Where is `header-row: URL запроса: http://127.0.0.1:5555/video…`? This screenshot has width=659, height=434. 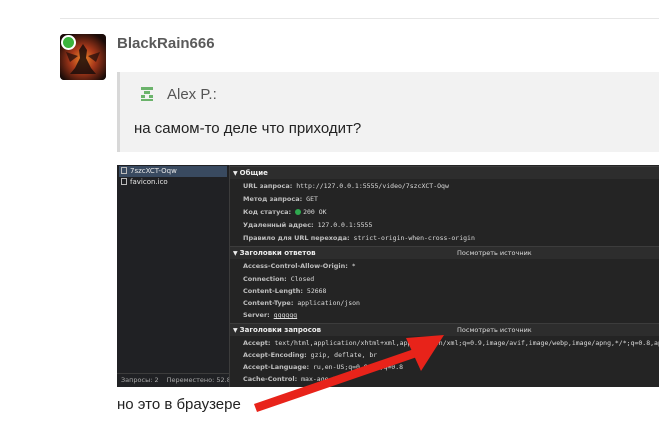
header-row: URL запроса: http://127.0.0.1:5555/video… is located at coordinates (346, 186).